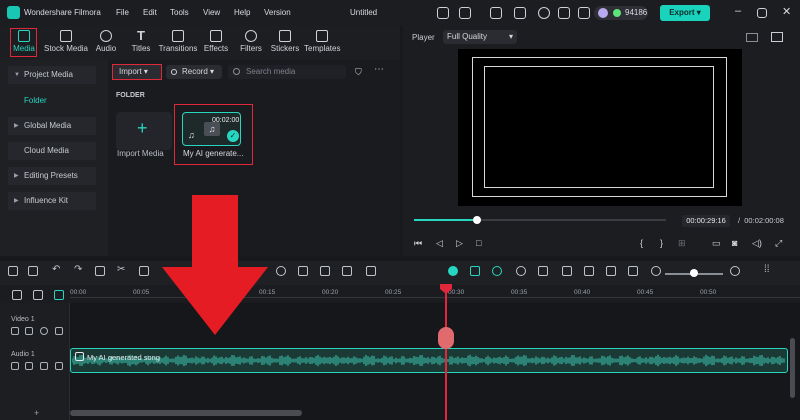 This screenshot has height=420, width=800. Describe the element at coordinates (52, 126) in the screenshot. I see `sidebar-item-global-media: ▶ Global Media` at that location.